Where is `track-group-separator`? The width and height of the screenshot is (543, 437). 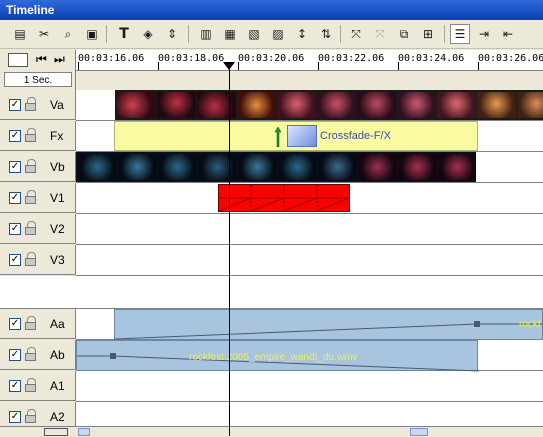
track-group-separator is located at coordinates (271, 292).